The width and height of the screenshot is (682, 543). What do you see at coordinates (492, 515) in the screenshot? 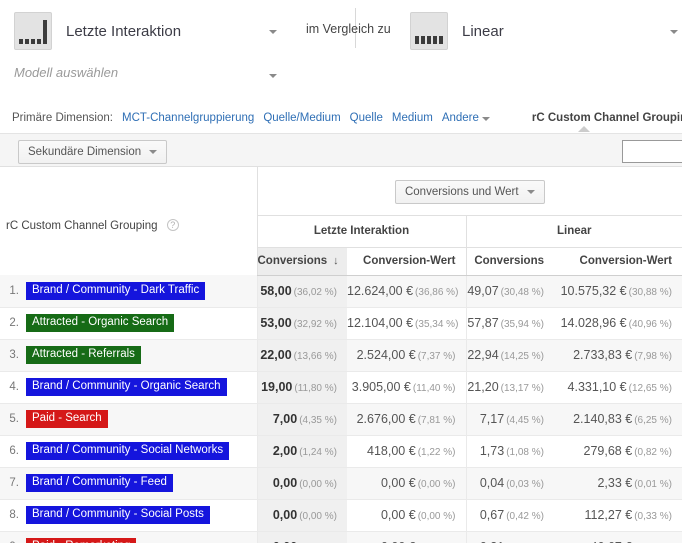
I see `linear-conversions-value: 0,67` at bounding box center [492, 515].